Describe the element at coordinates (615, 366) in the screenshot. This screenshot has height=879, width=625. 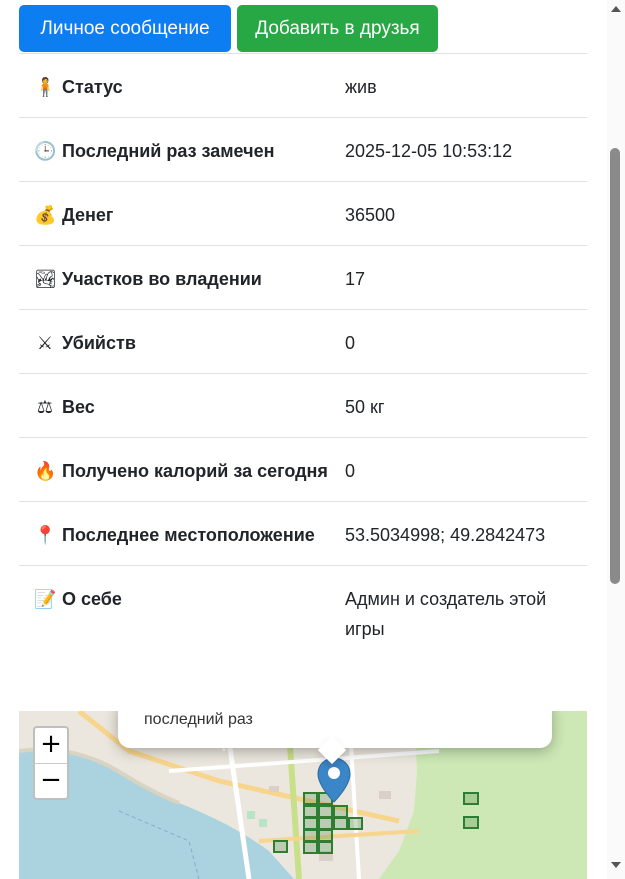
I see `scrollbar-thumb` at that location.